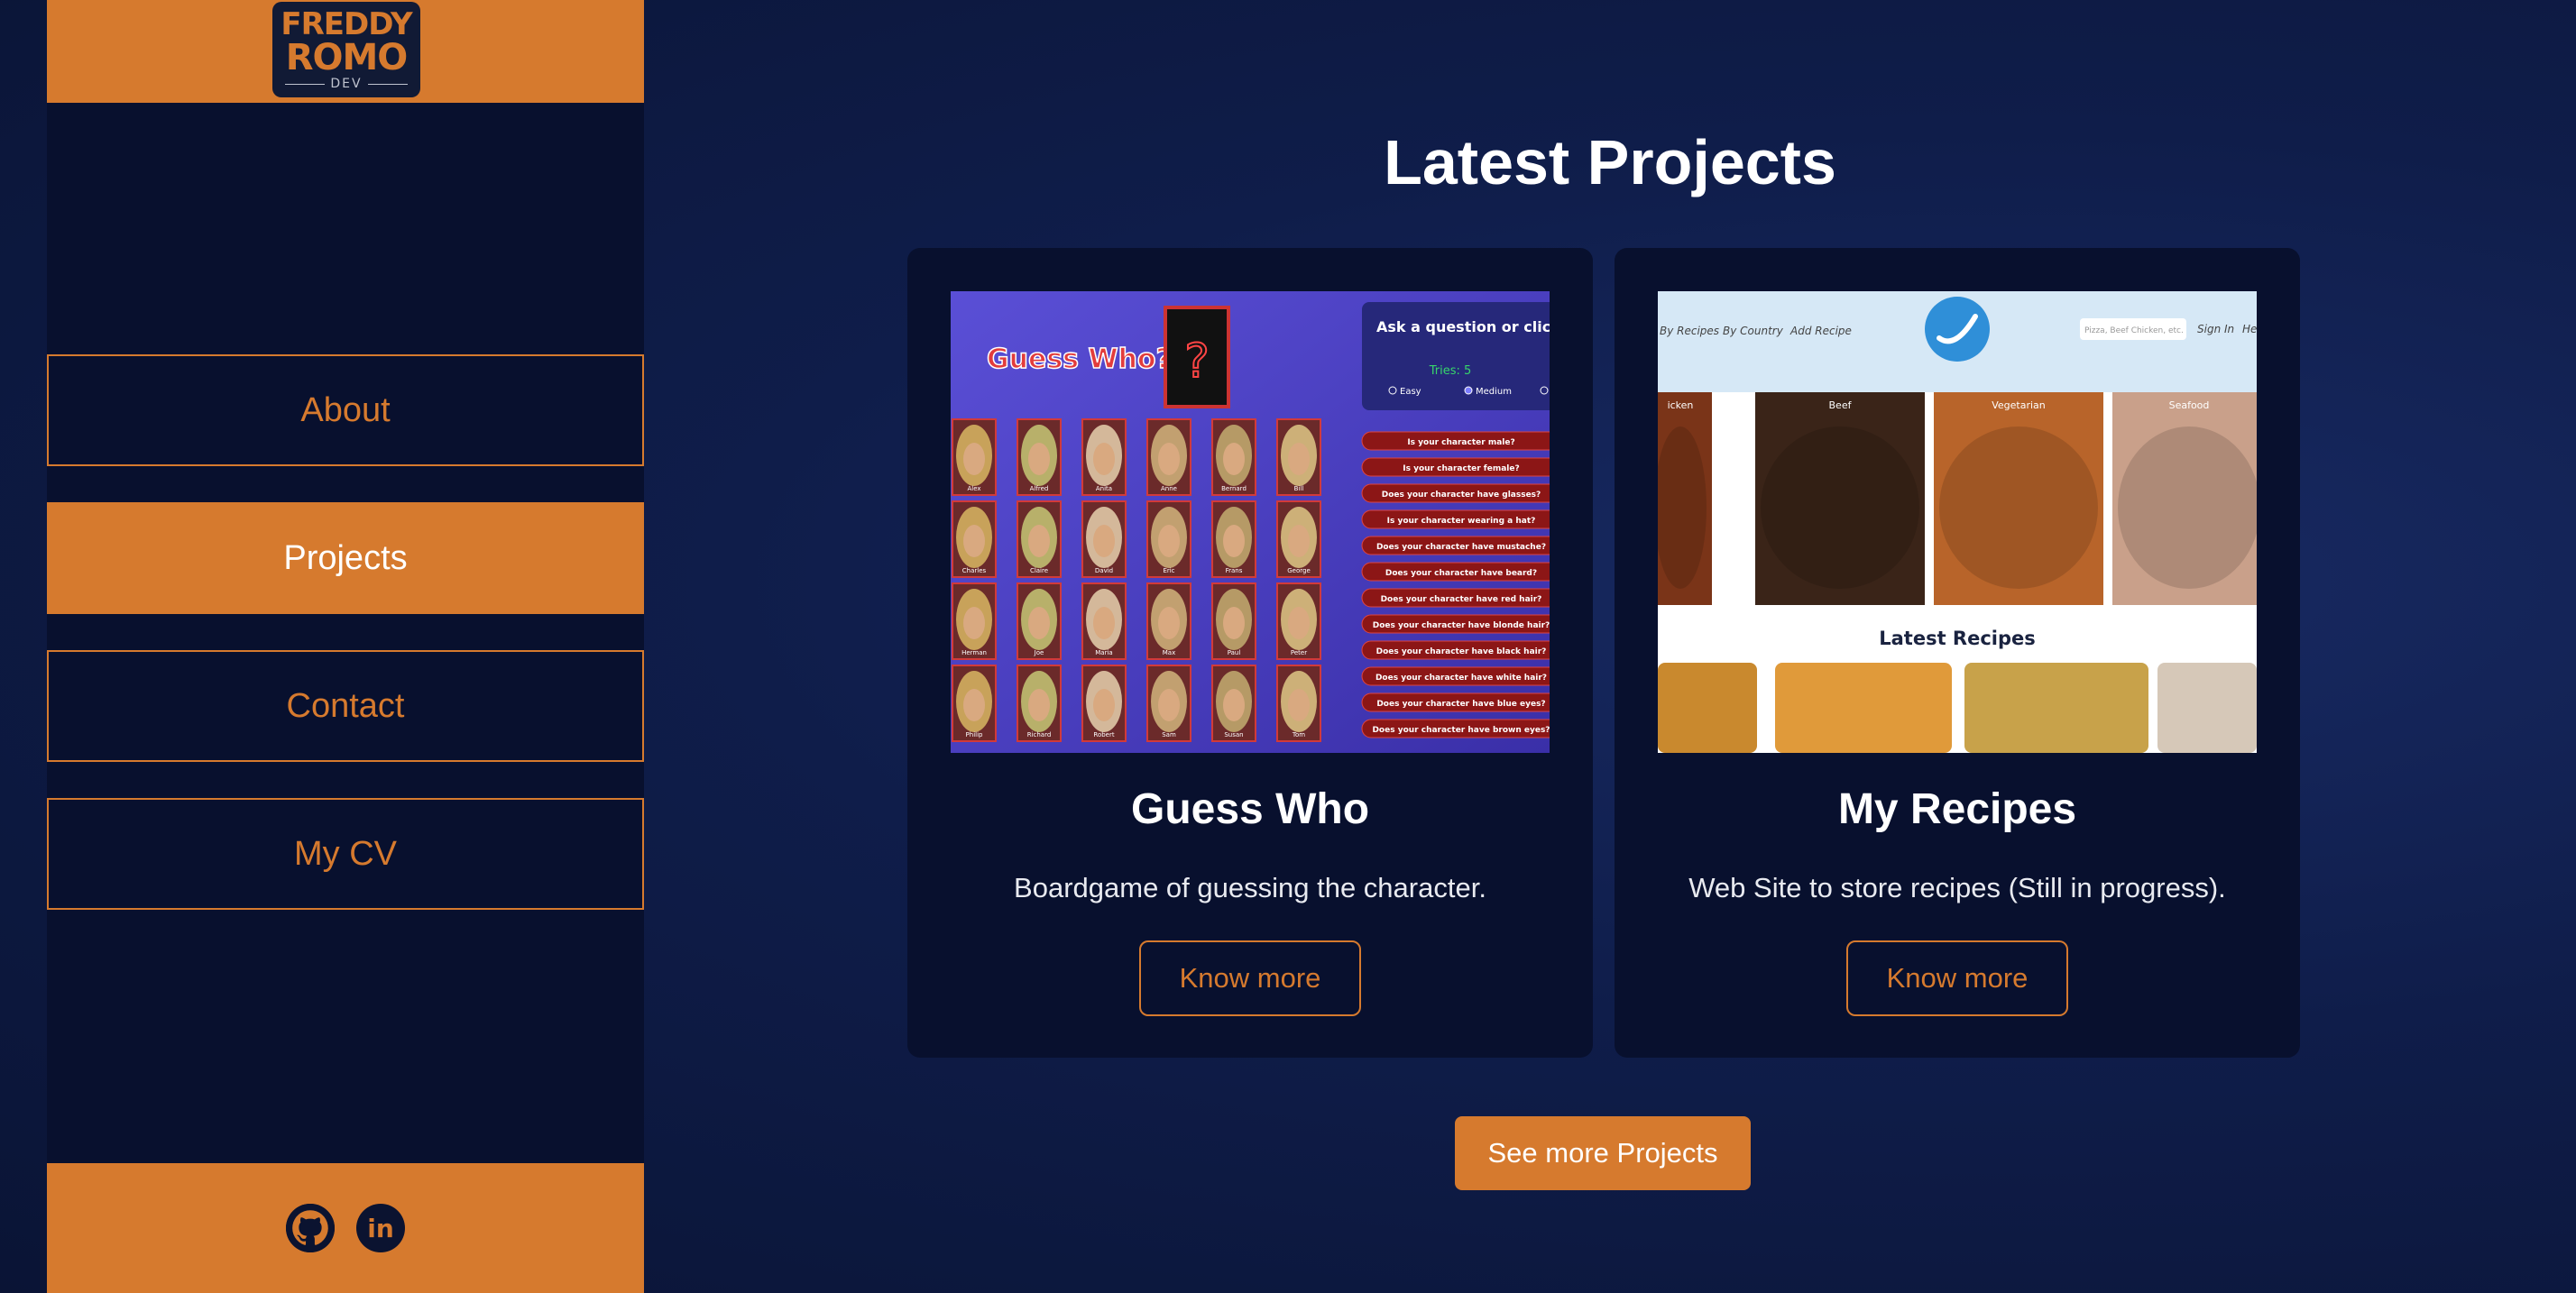  I want to click on recipe-category-card: Seafood, so click(2184, 499).